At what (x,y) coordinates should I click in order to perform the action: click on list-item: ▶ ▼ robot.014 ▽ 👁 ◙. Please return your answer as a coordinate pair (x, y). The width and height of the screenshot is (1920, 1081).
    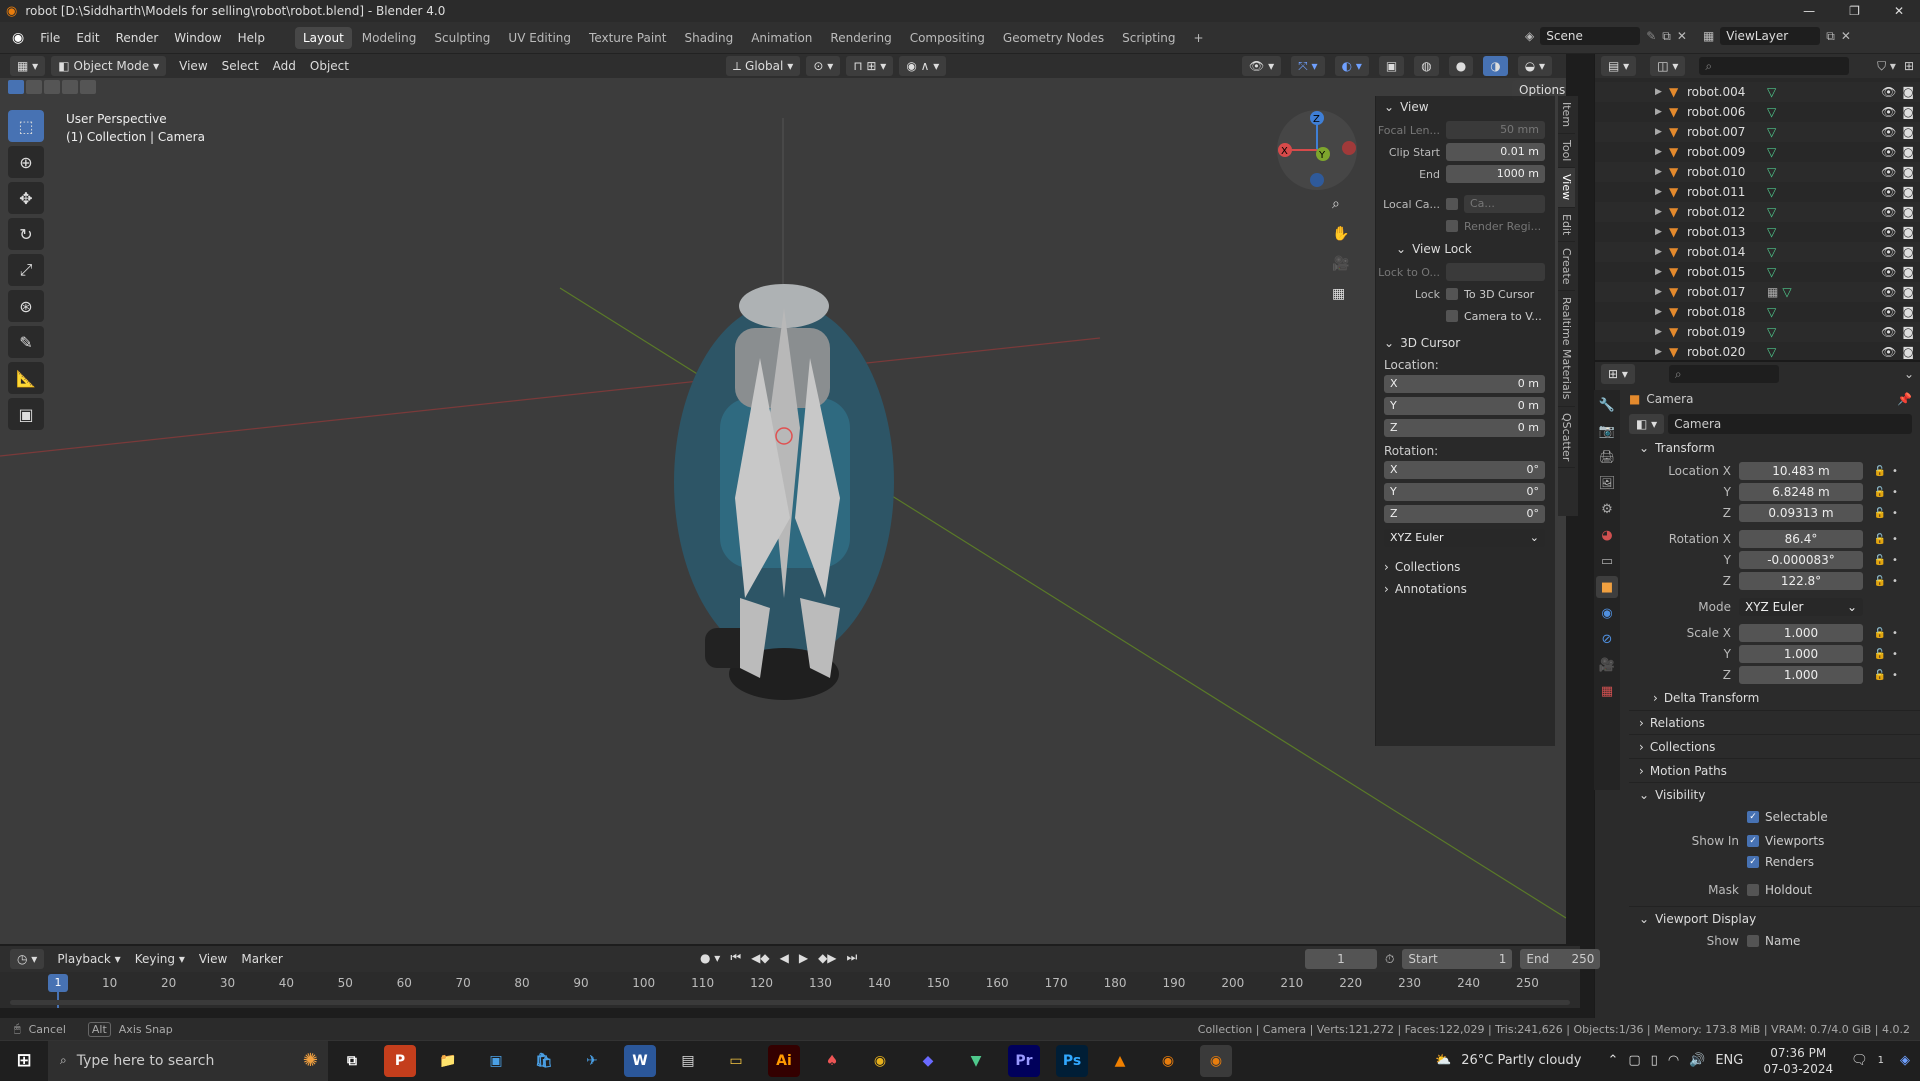
    Looking at the image, I should click on (1757, 252).